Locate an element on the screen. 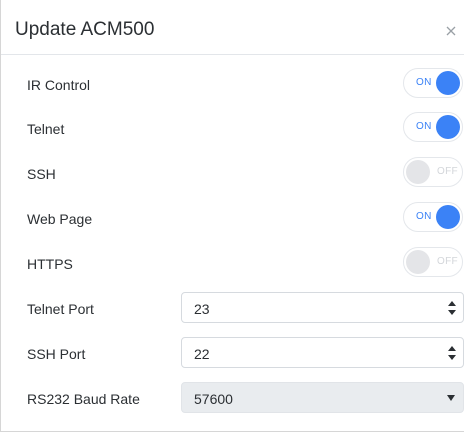  dialog-title: Update ACM500 is located at coordinates (85, 29).